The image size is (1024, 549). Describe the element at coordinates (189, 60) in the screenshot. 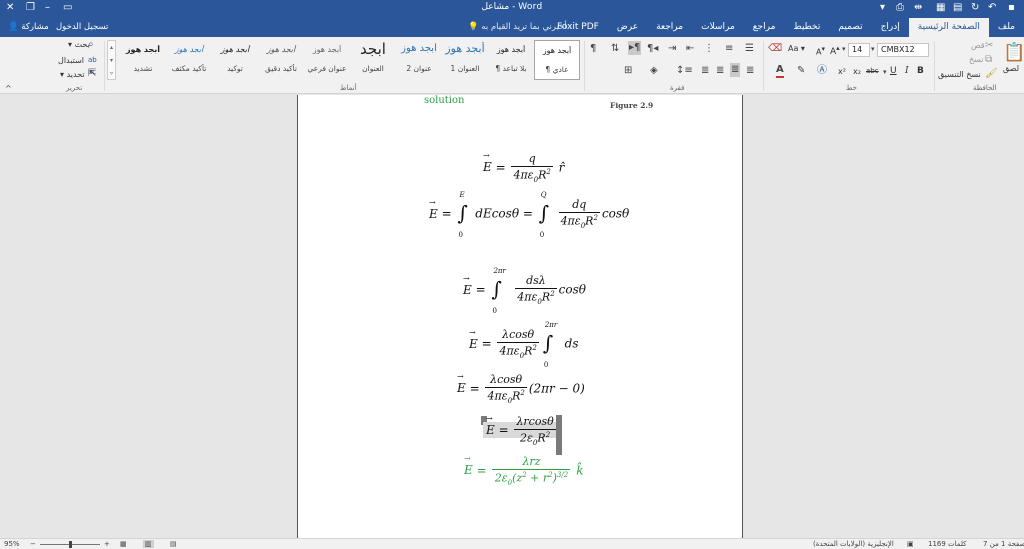

I see `style-intense-emphasis: أبجد هوز تأكيد مكثف` at that location.